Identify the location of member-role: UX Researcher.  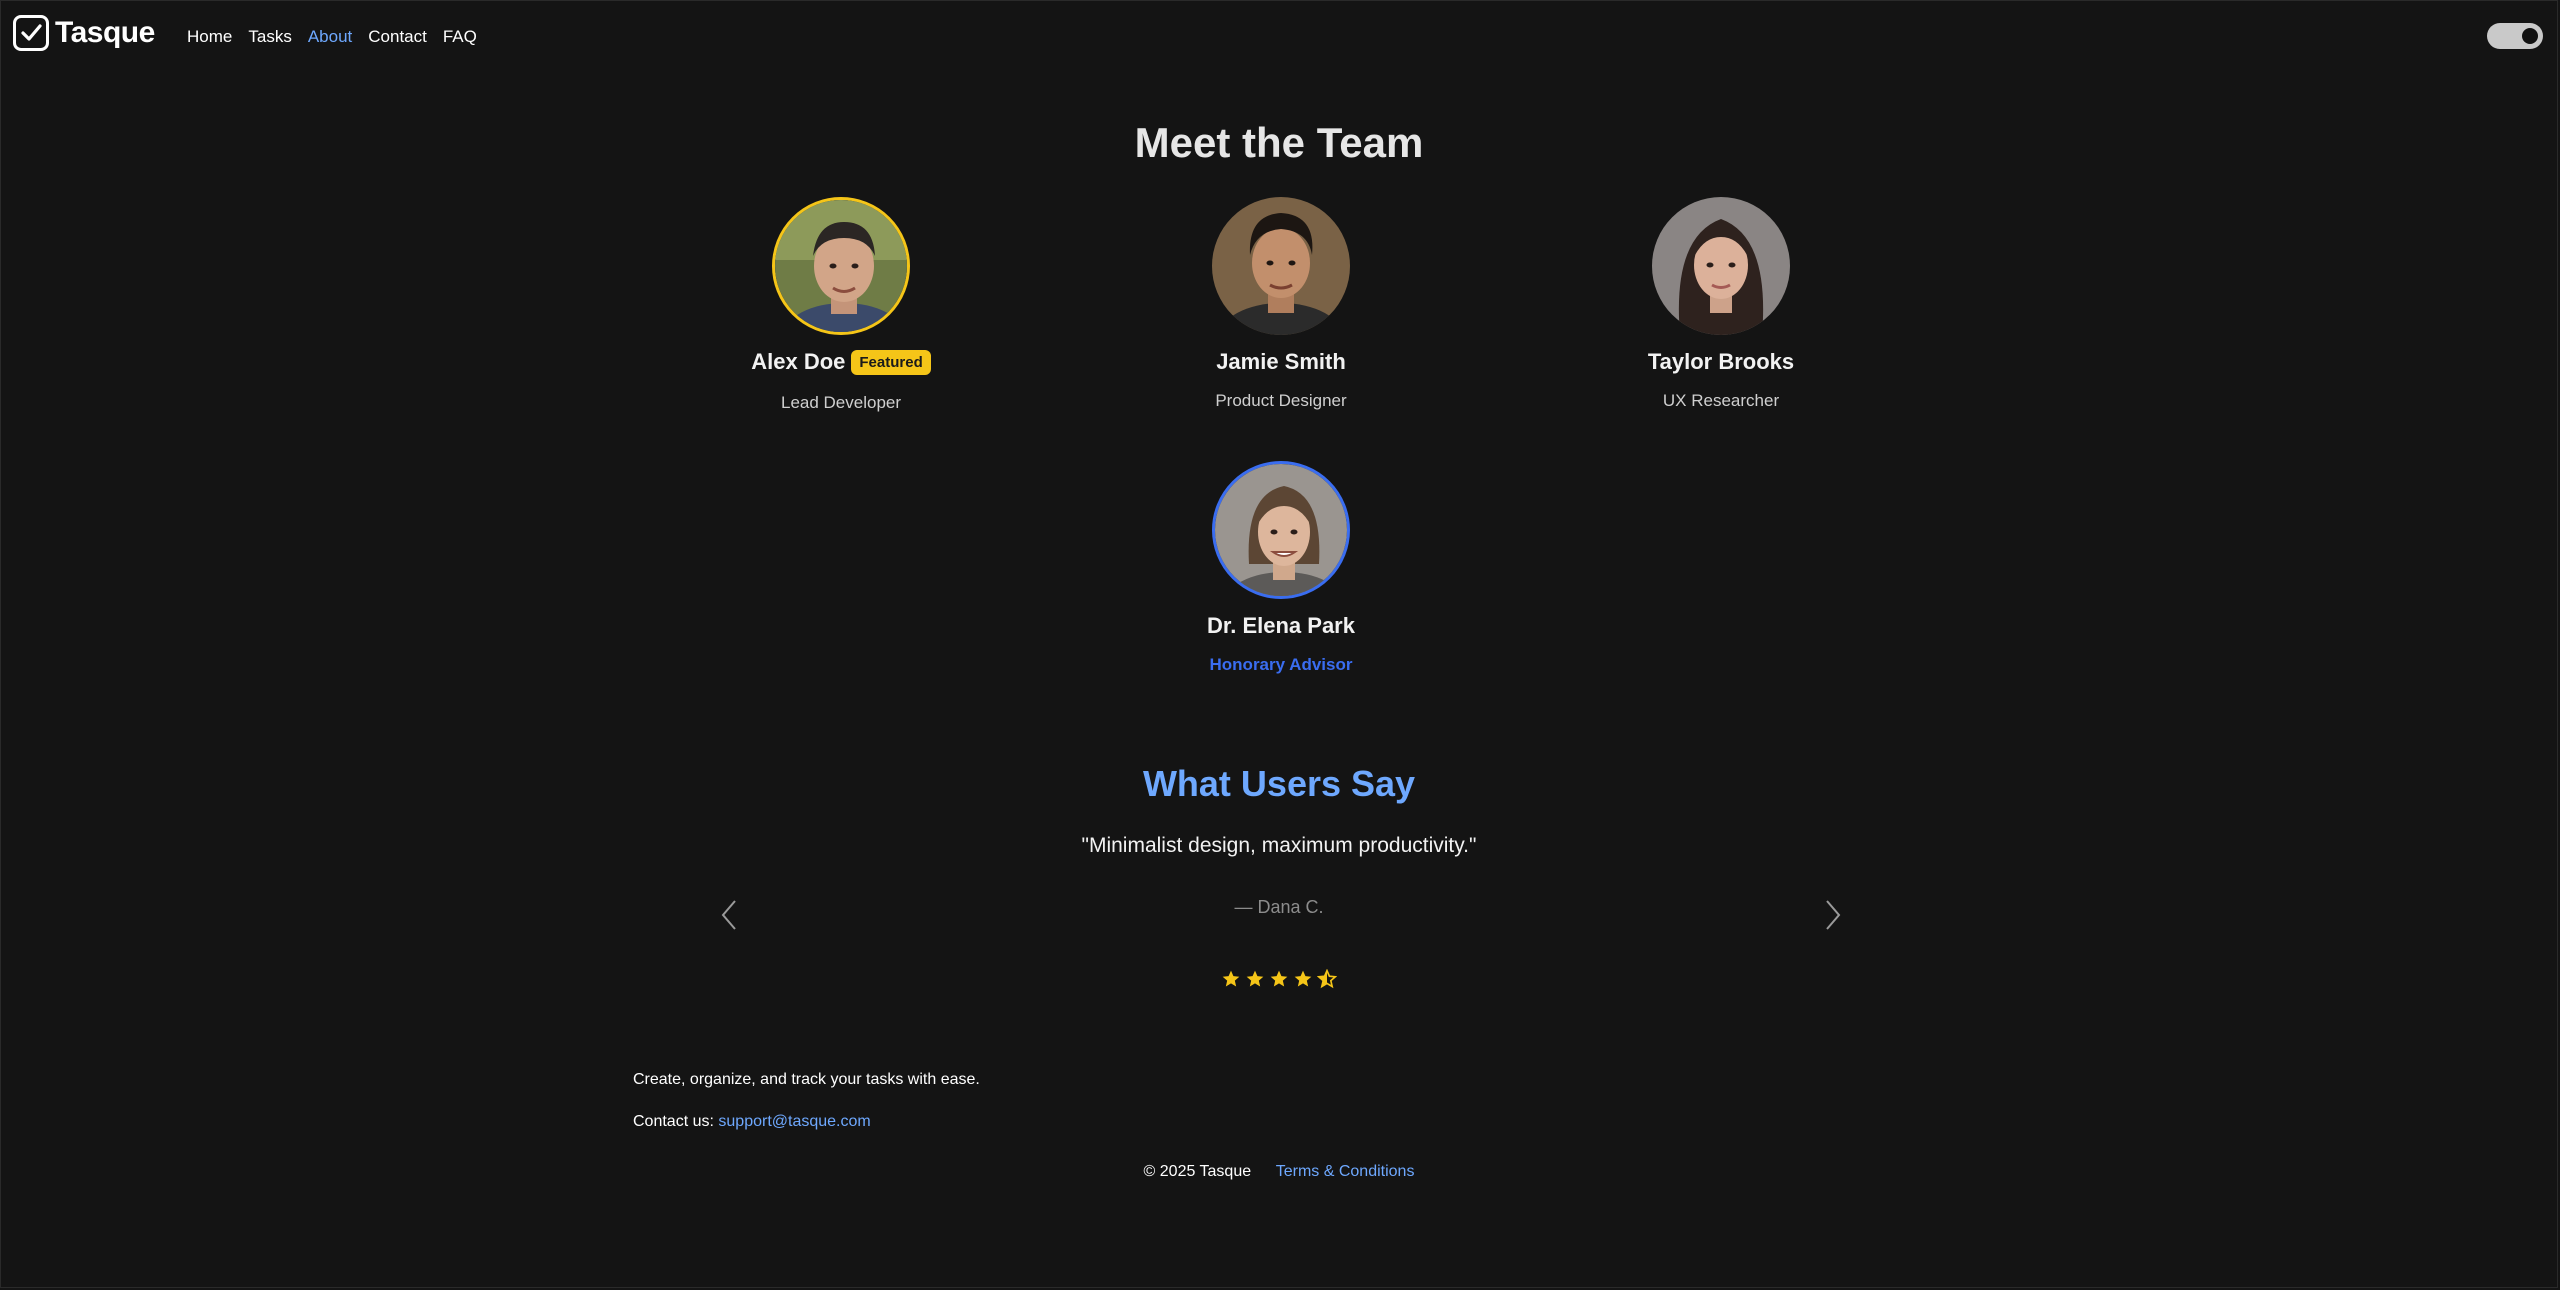
(1721, 400).